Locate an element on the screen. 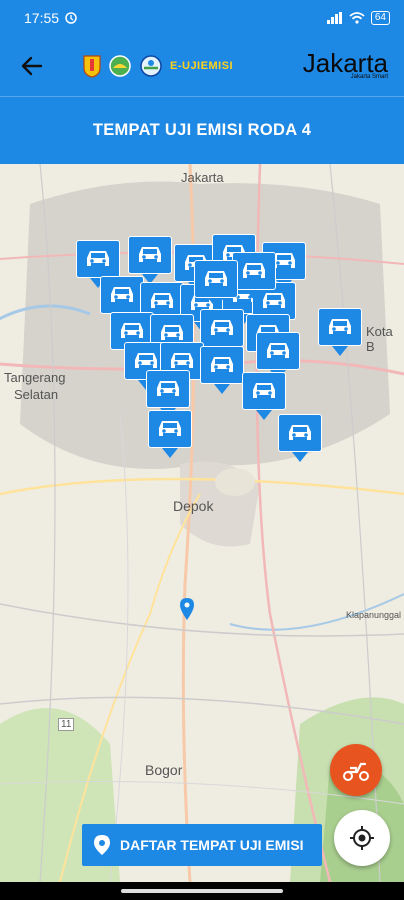 Image resolution: width=404 pixels, height=900 pixels. my-location-button is located at coordinates (362, 838).